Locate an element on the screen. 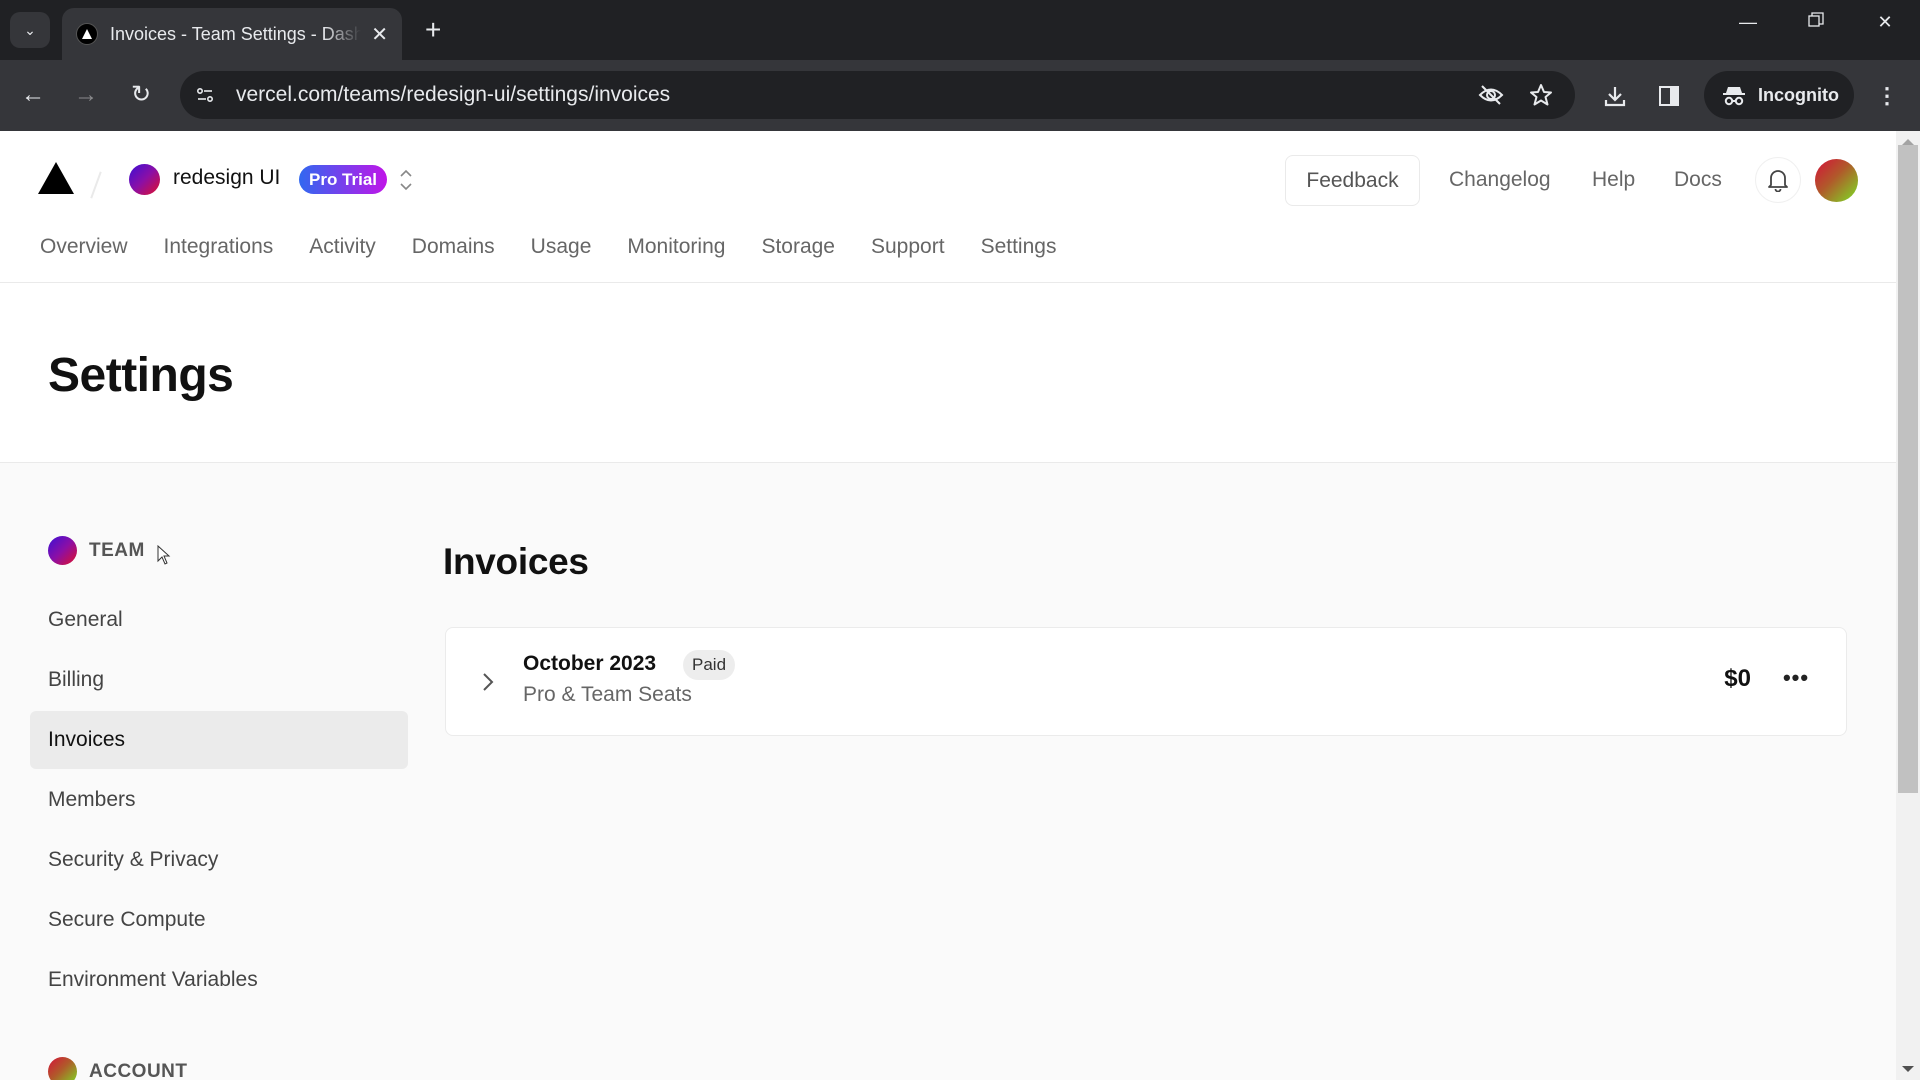 This screenshot has width=1920, height=1080. notifications-button is located at coordinates (1778, 180).